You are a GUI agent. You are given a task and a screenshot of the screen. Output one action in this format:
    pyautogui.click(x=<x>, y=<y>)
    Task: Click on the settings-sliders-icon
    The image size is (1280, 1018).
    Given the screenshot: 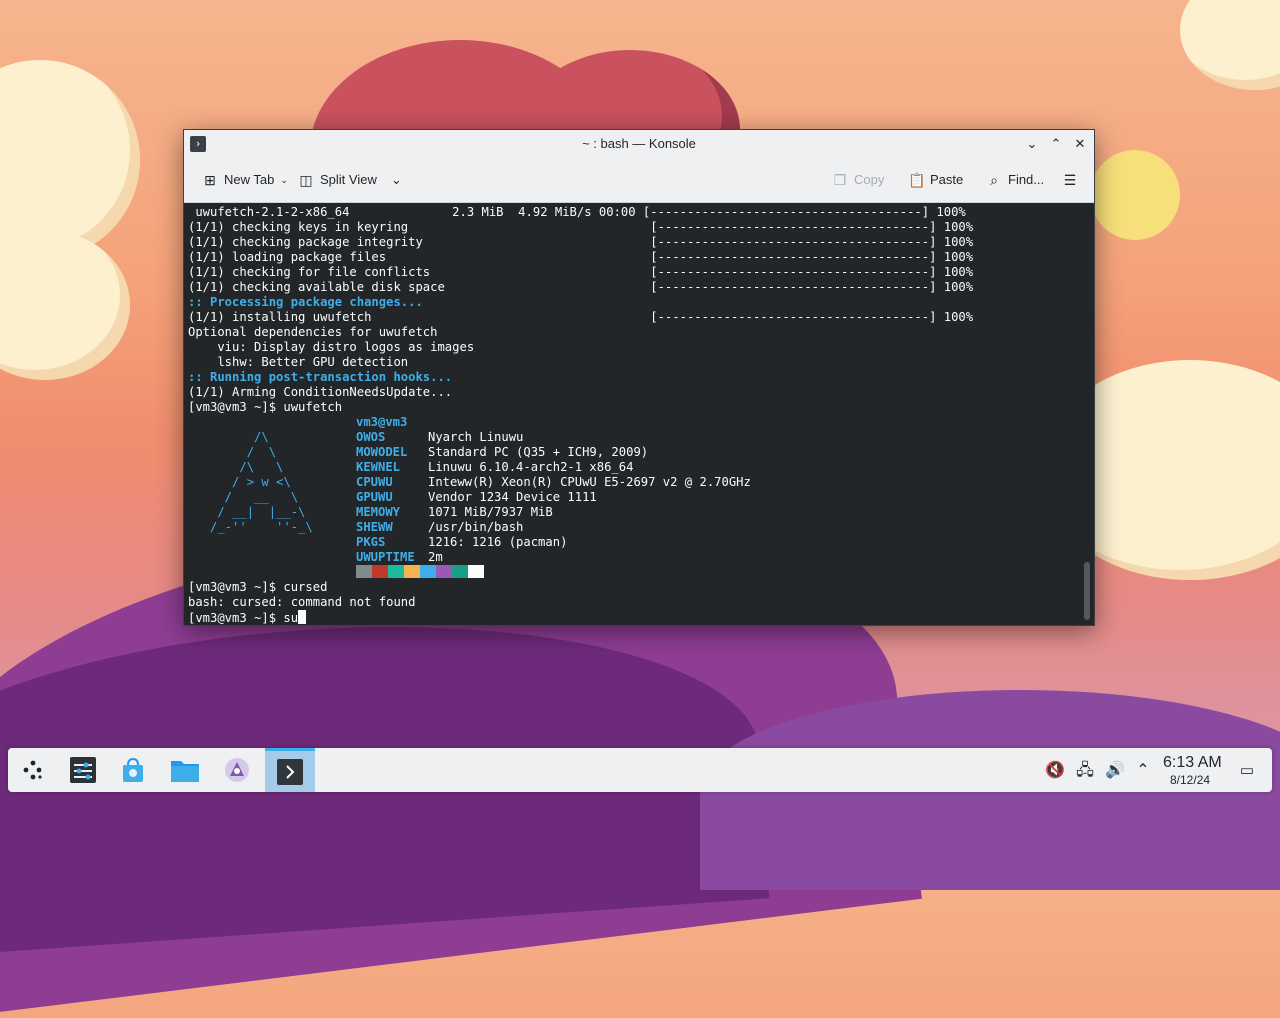 What is the action you would take?
    pyautogui.click(x=83, y=770)
    